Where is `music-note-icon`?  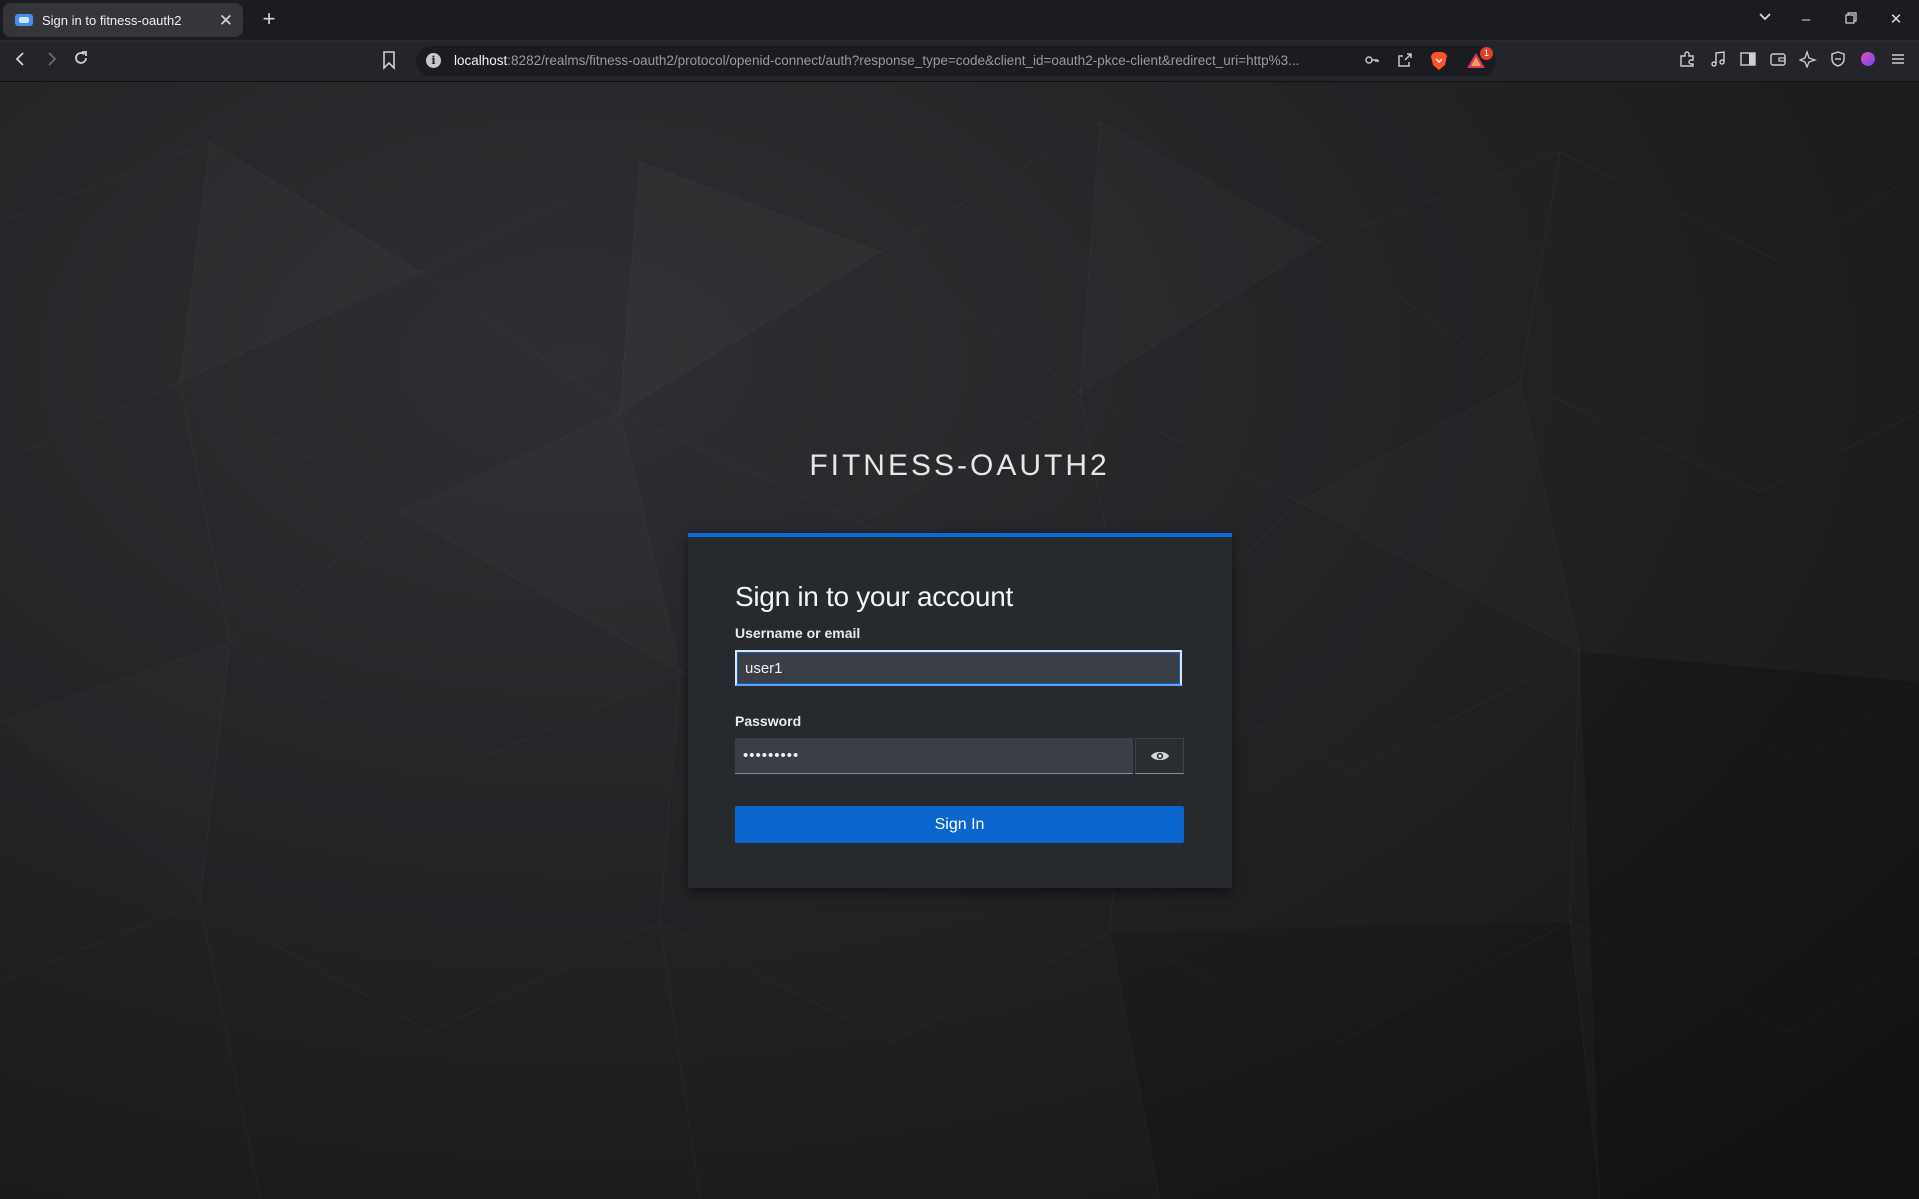
music-note-icon is located at coordinates (1718, 61).